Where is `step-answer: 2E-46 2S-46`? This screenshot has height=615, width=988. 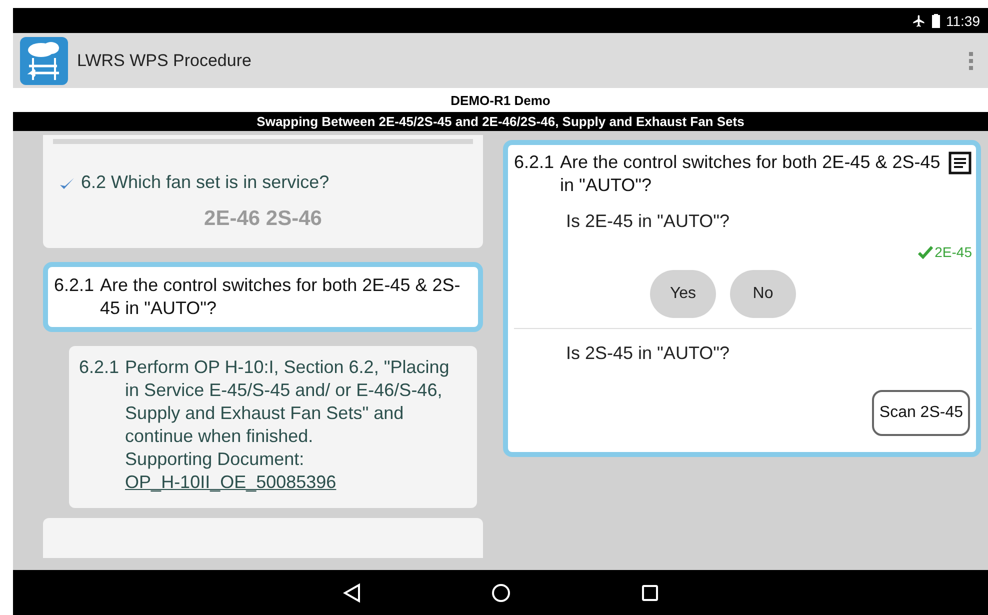 step-answer: 2E-46 2S-46 is located at coordinates (263, 219).